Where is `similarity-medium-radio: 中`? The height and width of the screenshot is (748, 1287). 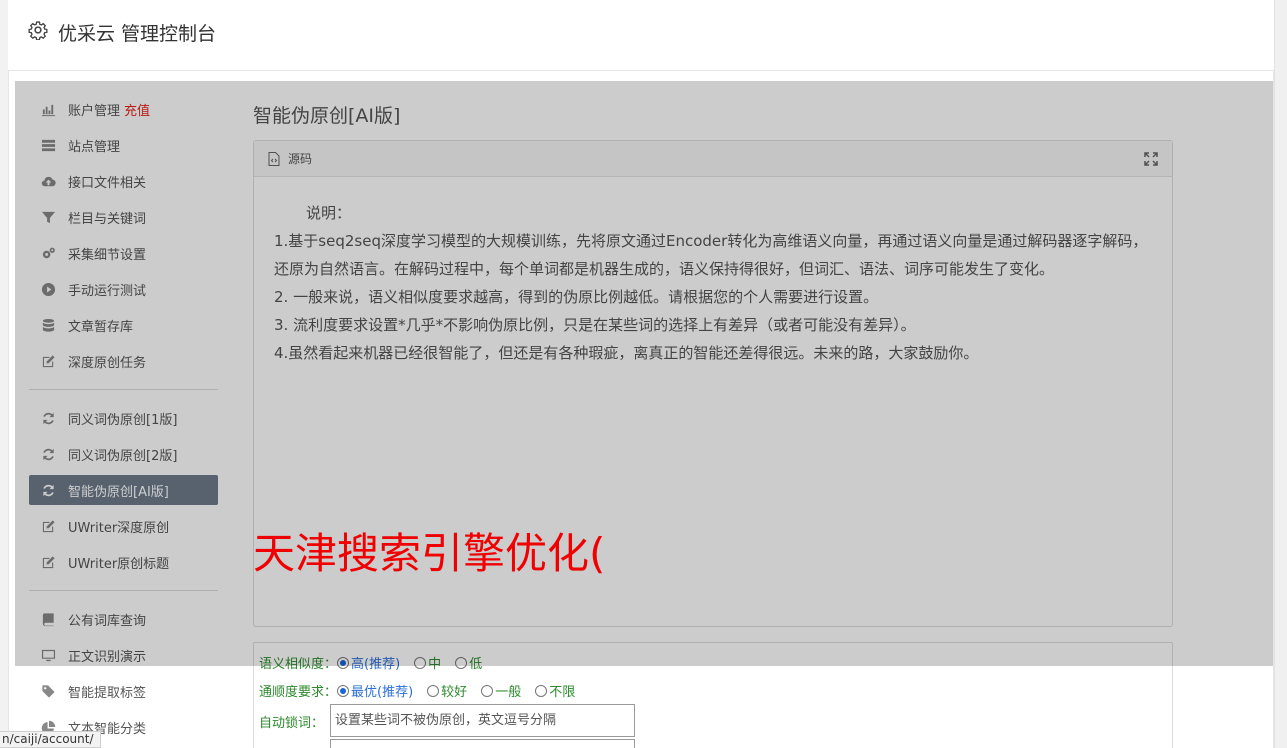
similarity-medium-radio: 中 is located at coordinates (427, 662).